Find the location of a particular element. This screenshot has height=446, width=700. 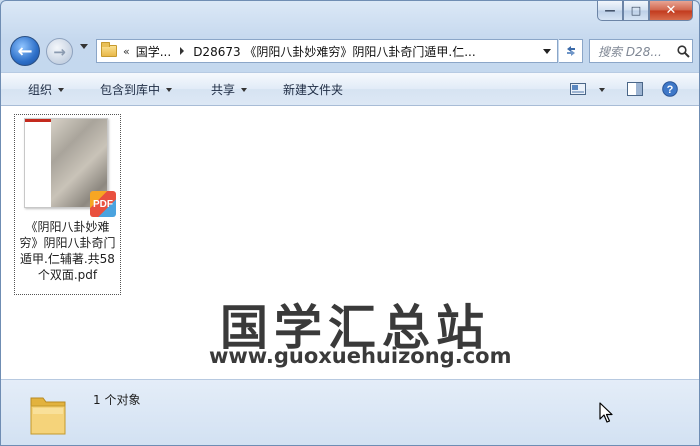

details-pane: 1 个对象 is located at coordinates (350, 412).